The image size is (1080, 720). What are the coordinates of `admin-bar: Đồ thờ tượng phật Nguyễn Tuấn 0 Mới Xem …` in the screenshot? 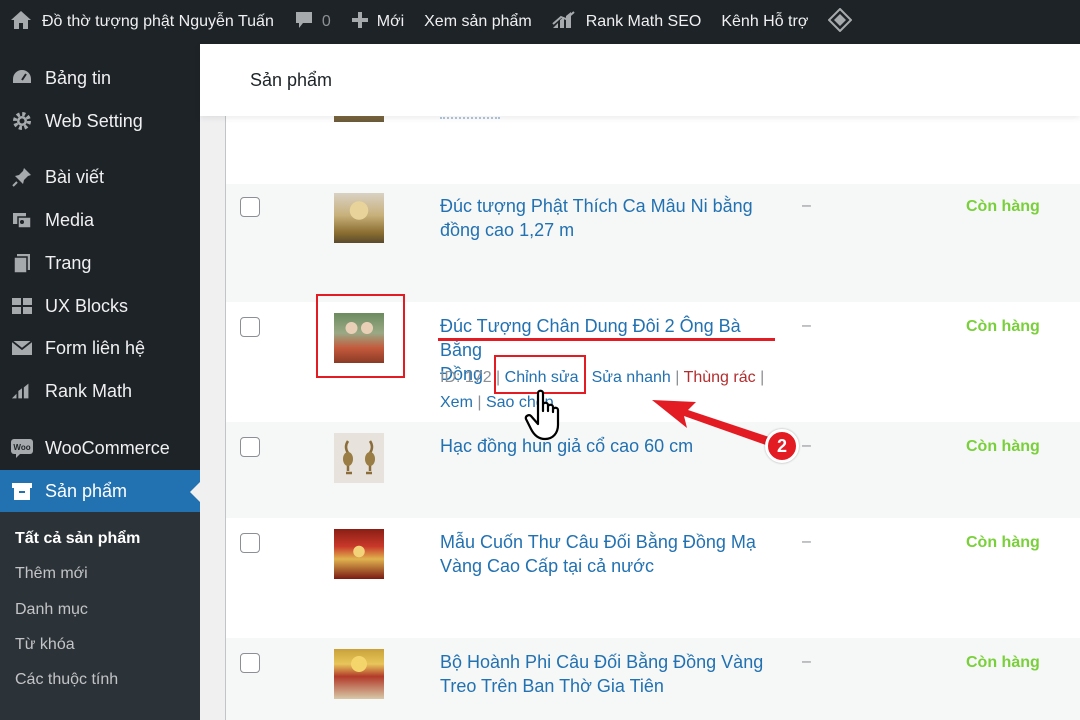 It's located at (540, 22).